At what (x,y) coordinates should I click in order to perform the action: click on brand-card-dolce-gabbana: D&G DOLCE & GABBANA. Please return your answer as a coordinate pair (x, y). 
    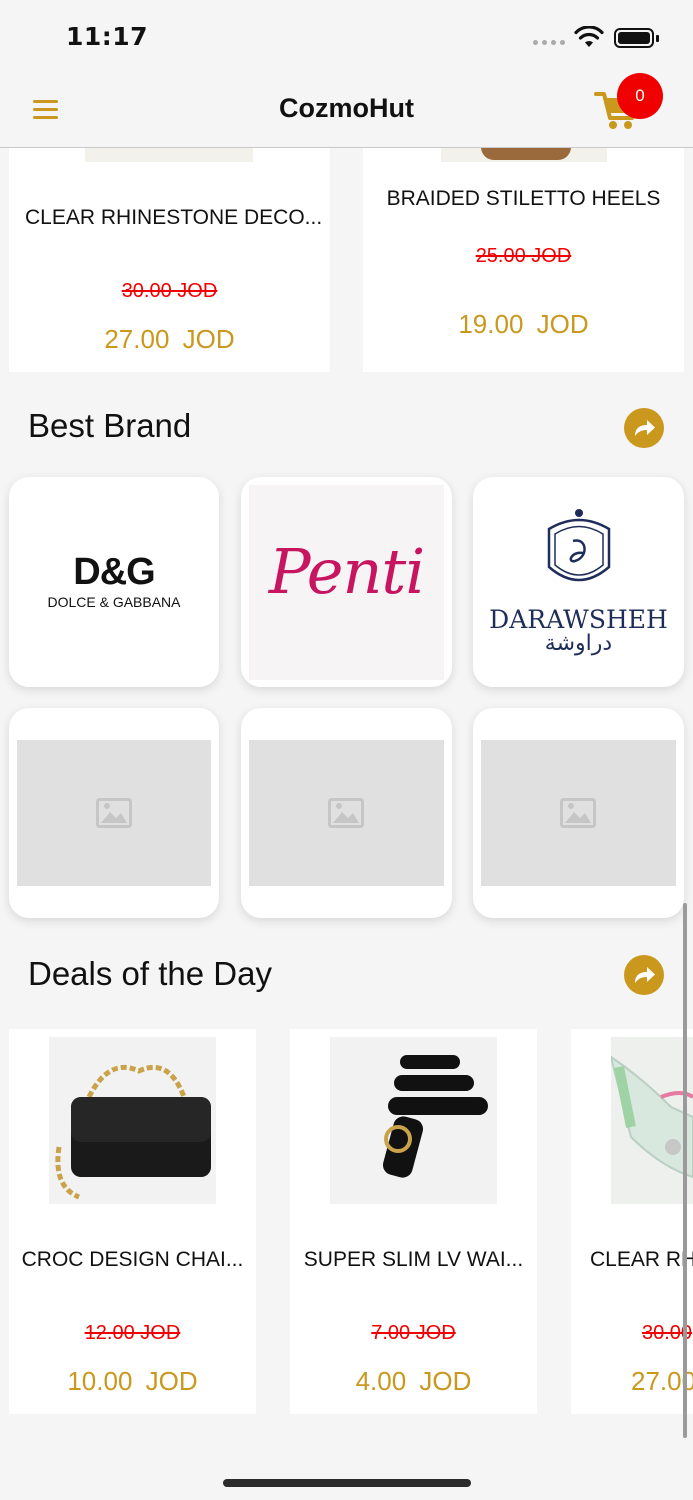
    Looking at the image, I should click on (114, 582).